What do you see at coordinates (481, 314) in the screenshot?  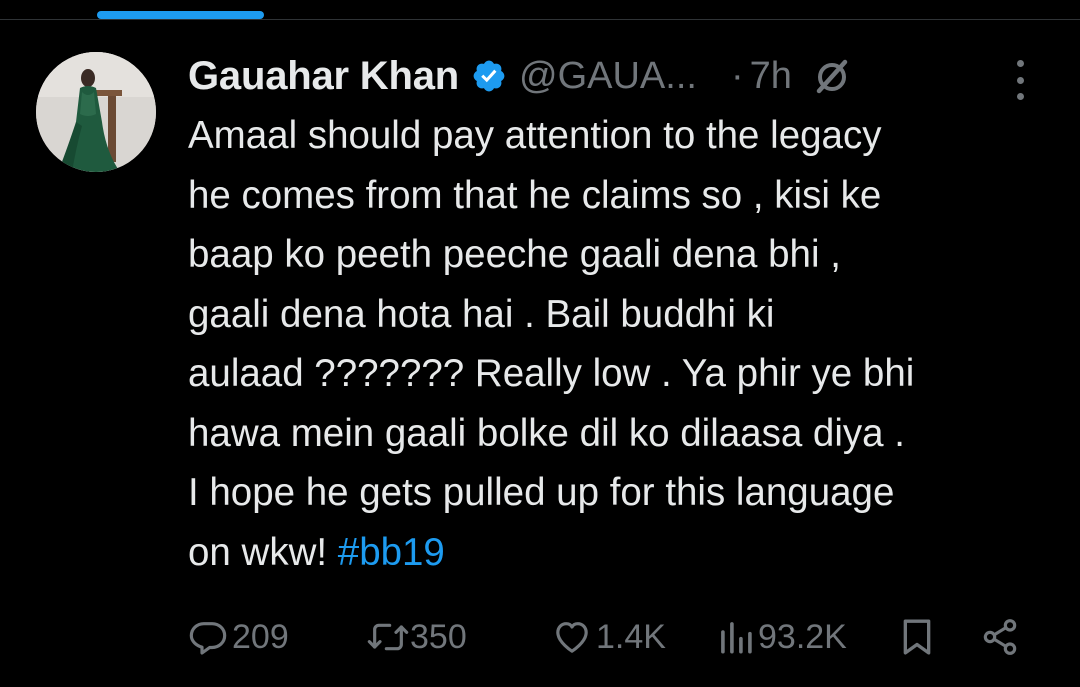 I see `tweet-text-line: gaali dena hota hai . Bail buddhi ki` at bounding box center [481, 314].